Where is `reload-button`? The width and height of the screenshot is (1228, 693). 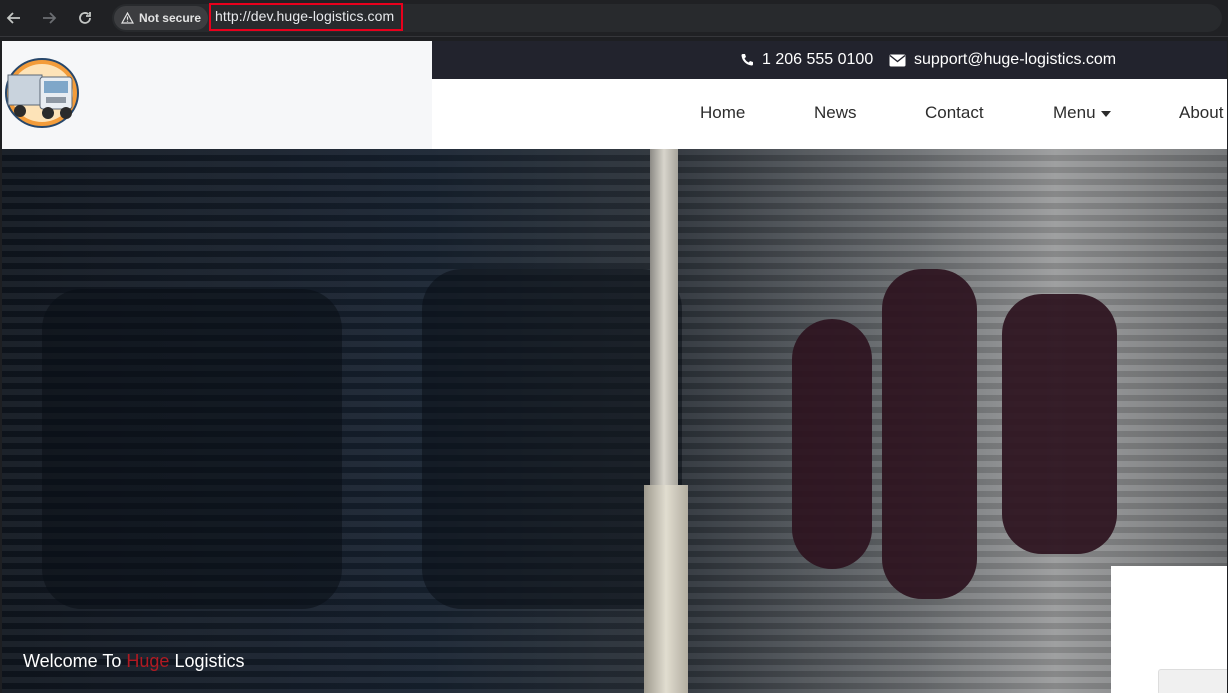 reload-button is located at coordinates (85, 18).